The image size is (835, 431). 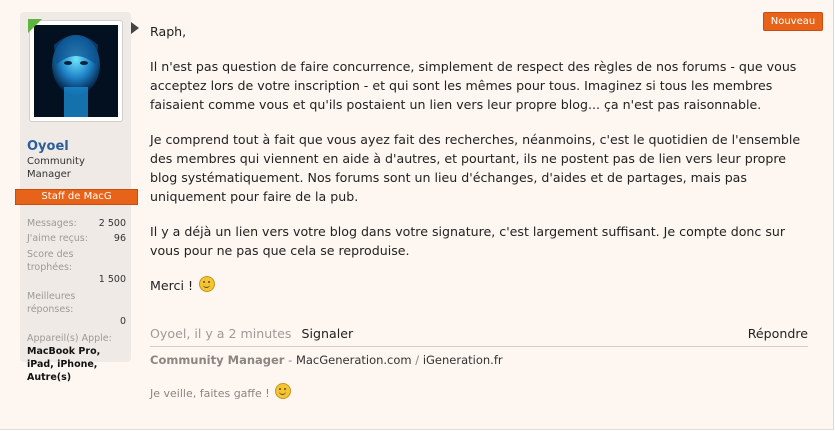 I want to click on signature-divider, so click(x=479, y=346).